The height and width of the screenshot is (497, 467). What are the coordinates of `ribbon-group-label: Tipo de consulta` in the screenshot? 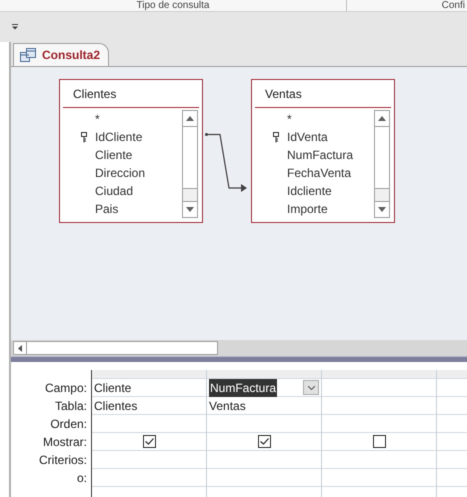 It's located at (173, 5).